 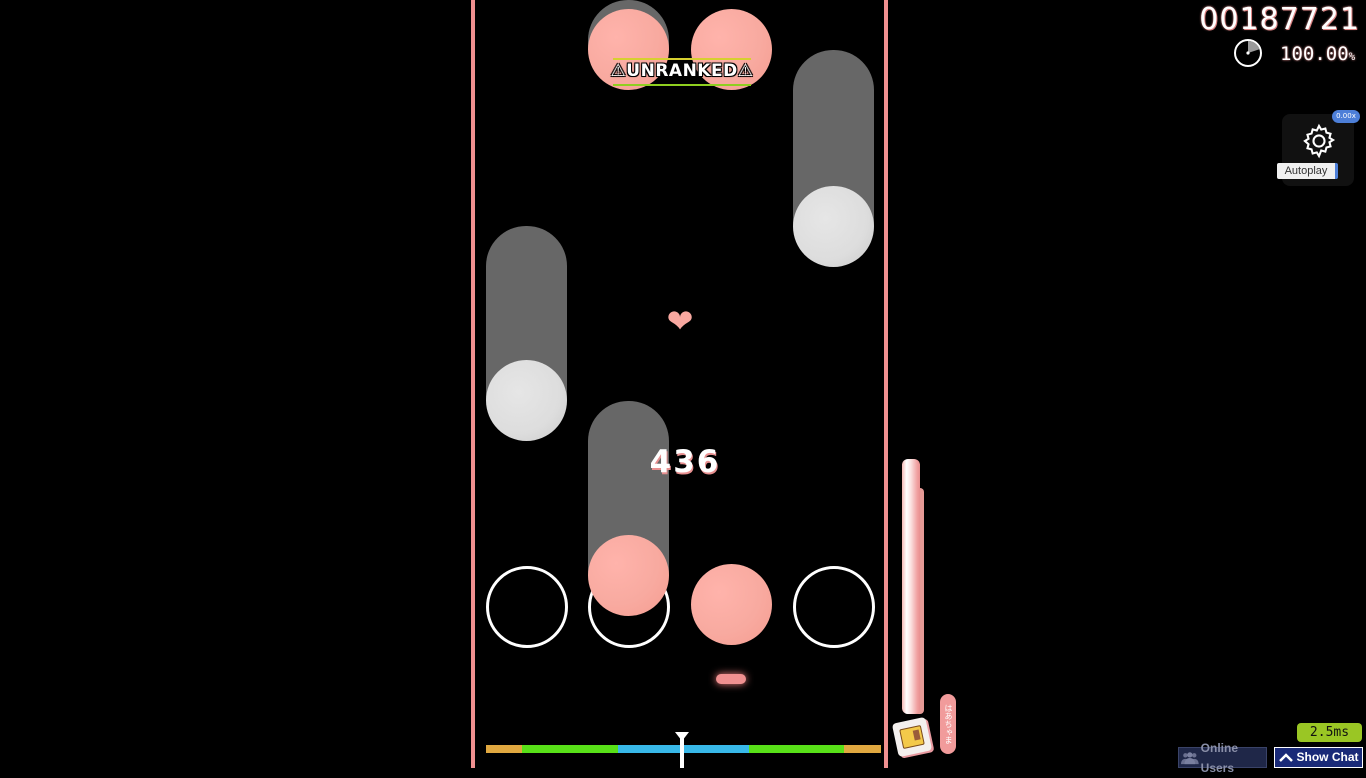 I want to click on show-chat-button: Show Chat, so click(x=1318, y=757).